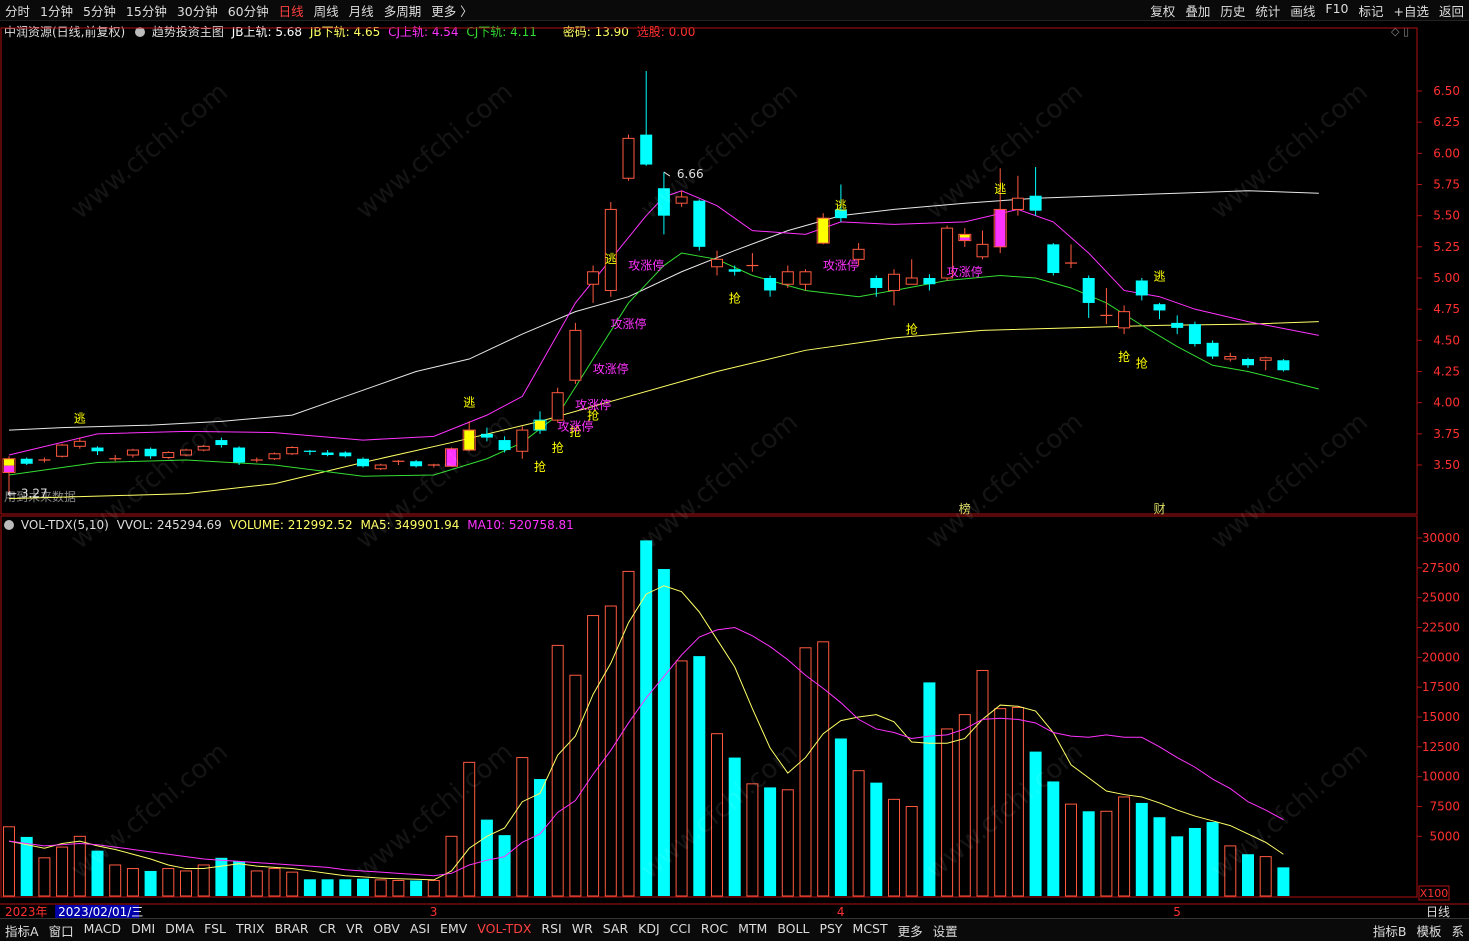 The width and height of the screenshot is (1469, 941). What do you see at coordinates (248, 10) in the screenshot?
I see `period-tab-5: 60分钟` at bounding box center [248, 10].